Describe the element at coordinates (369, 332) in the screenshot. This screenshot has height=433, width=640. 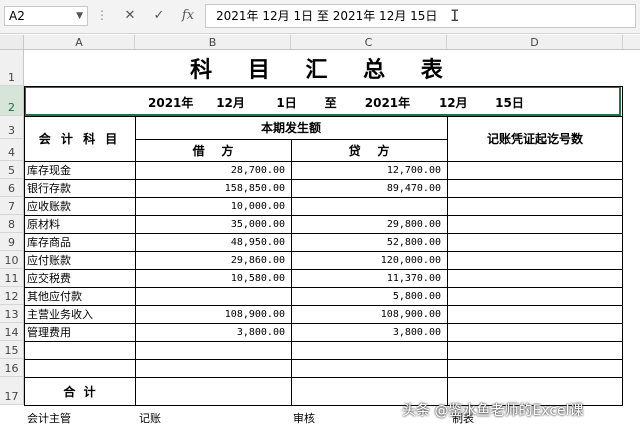
I see `credit-amount-cell: 3,800.00` at that location.